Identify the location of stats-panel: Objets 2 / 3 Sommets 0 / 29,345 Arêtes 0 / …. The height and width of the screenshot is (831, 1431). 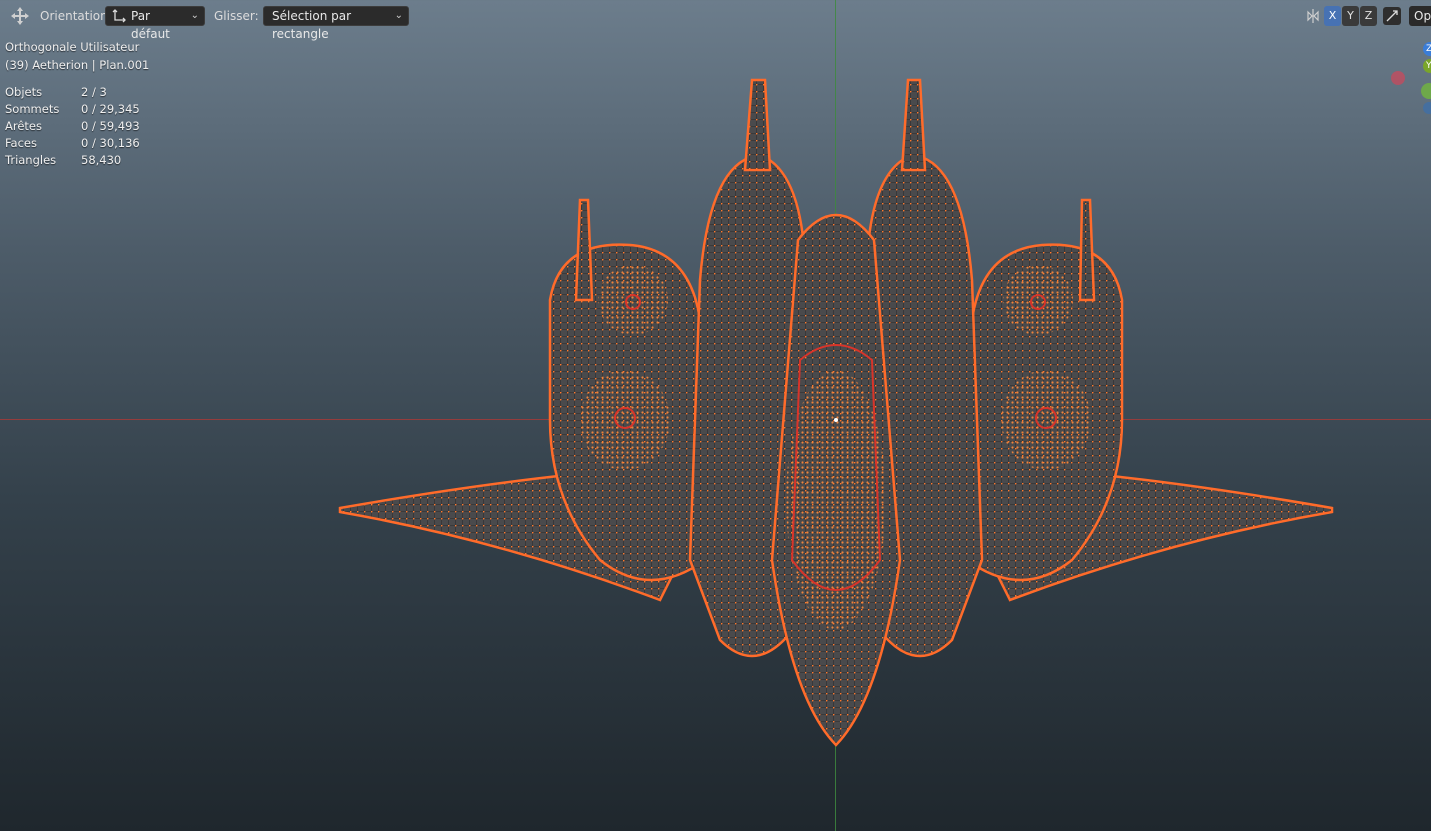
(77, 126).